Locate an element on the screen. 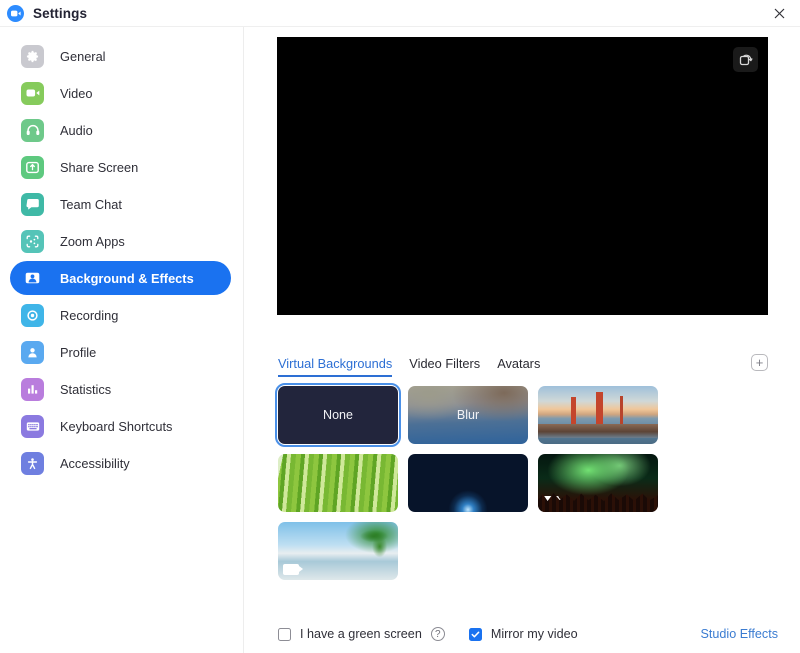 The width and height of the screenshot is (800, 653). tab-virtual-backgrounds: Virtual Backgrounds is located at coordinates (335, 366).